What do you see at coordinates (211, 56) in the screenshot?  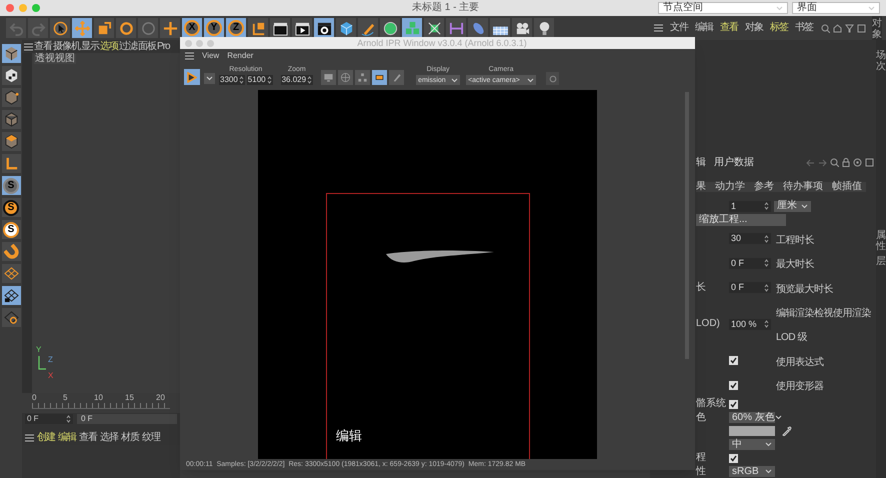 I see `menu-item: View` at bounding box center [211, 56].